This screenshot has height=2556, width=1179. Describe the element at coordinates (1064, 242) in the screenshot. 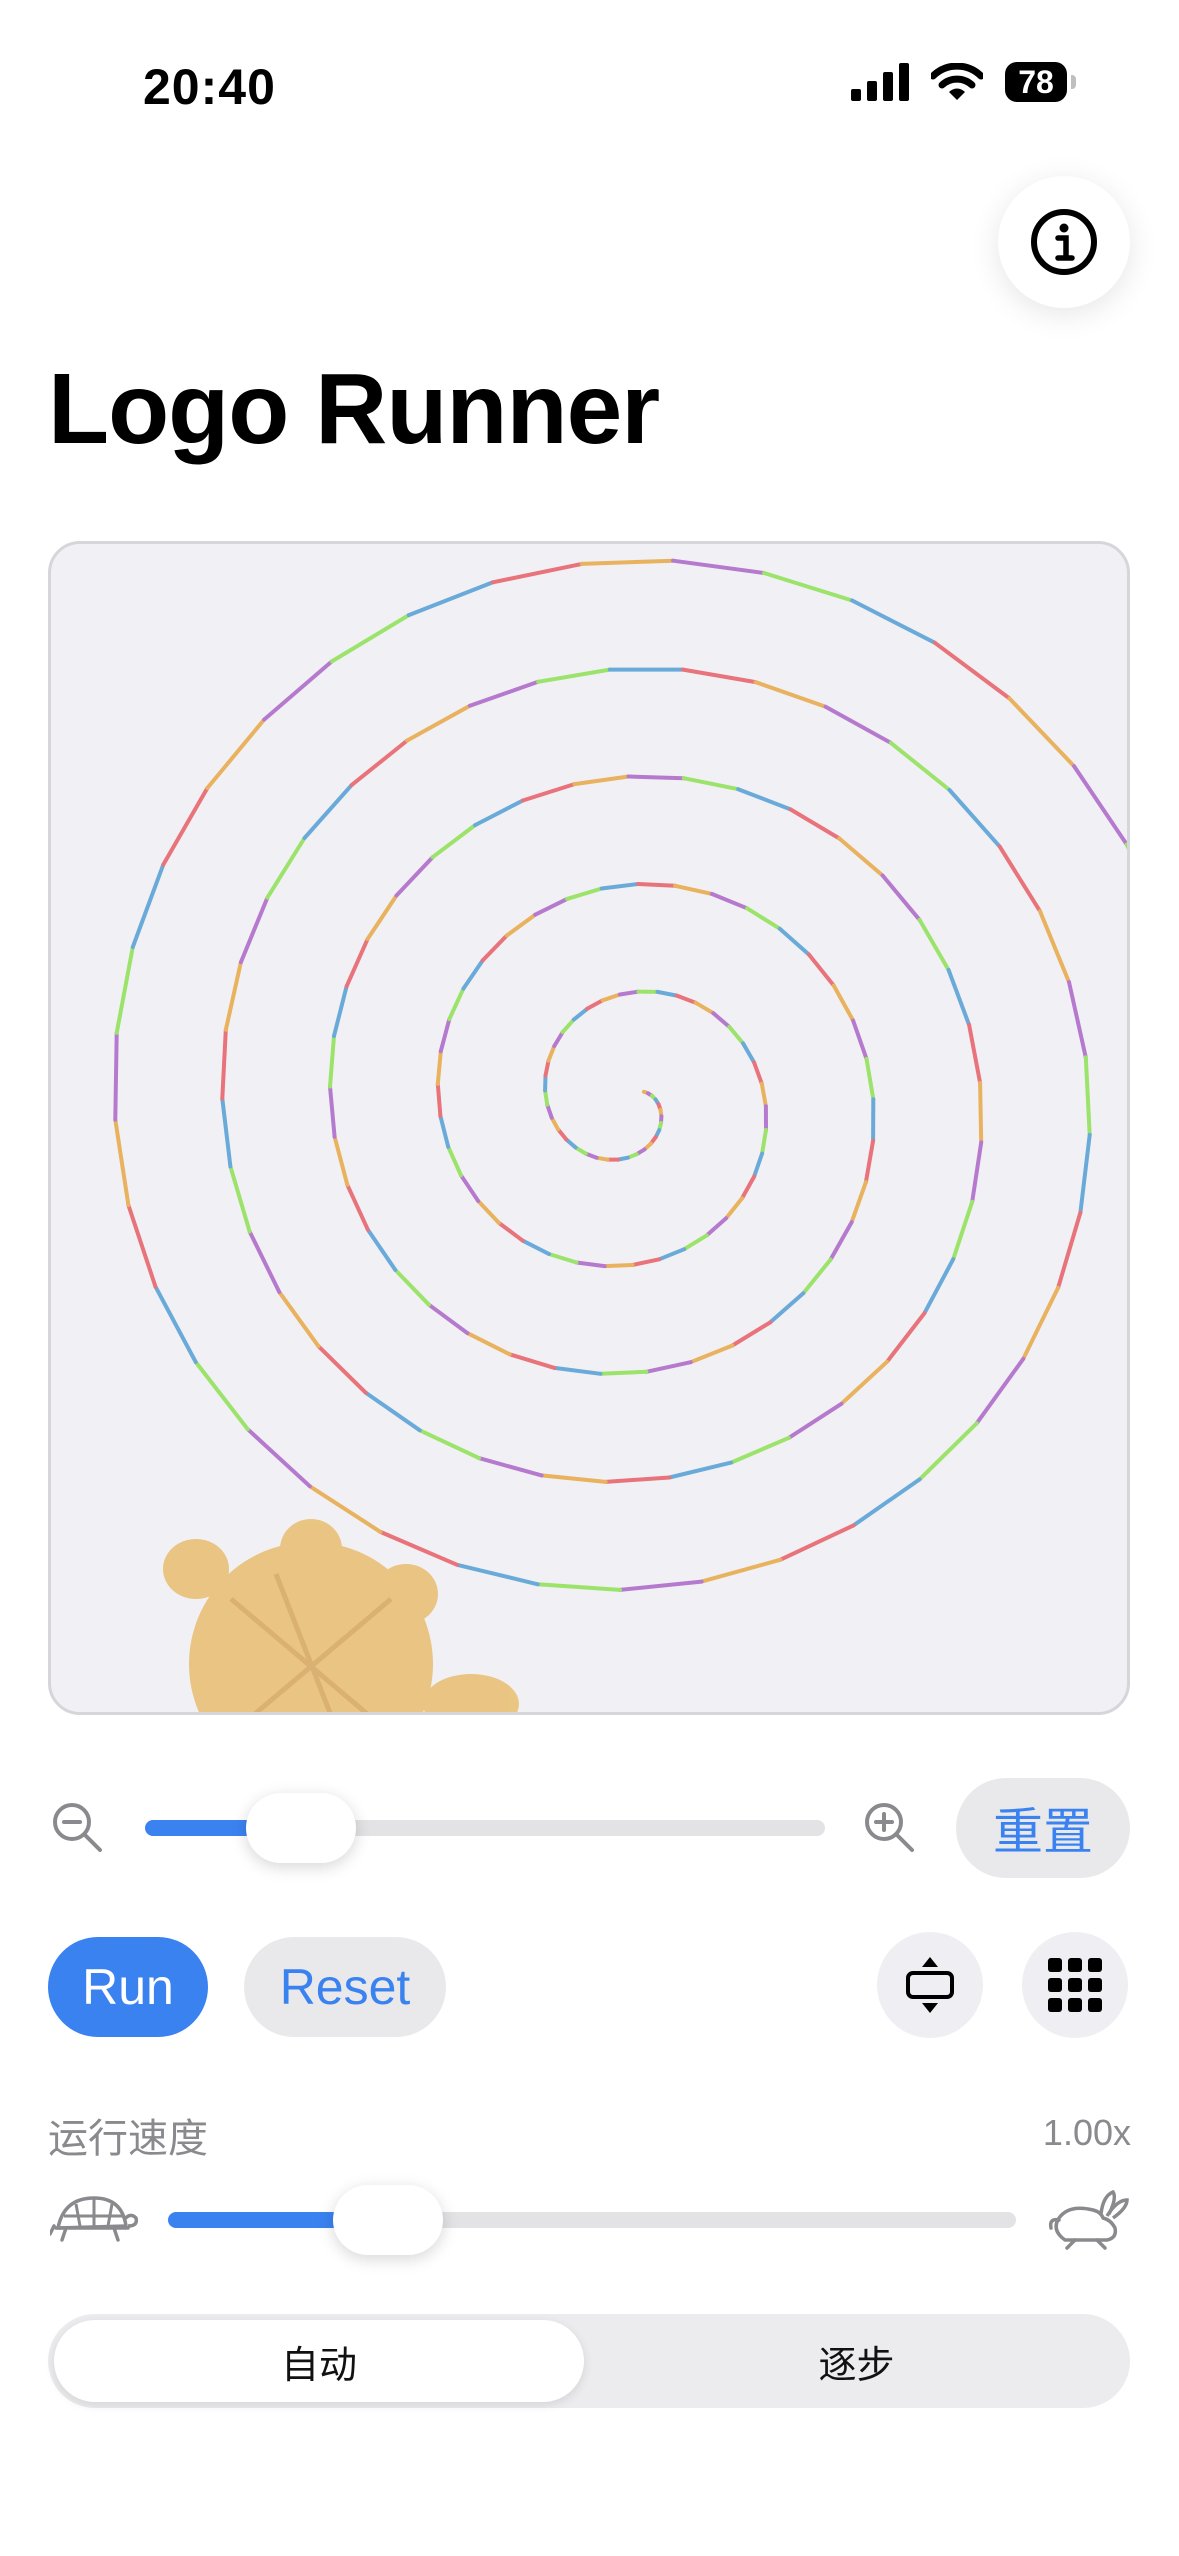

I see `info-button` at that location.